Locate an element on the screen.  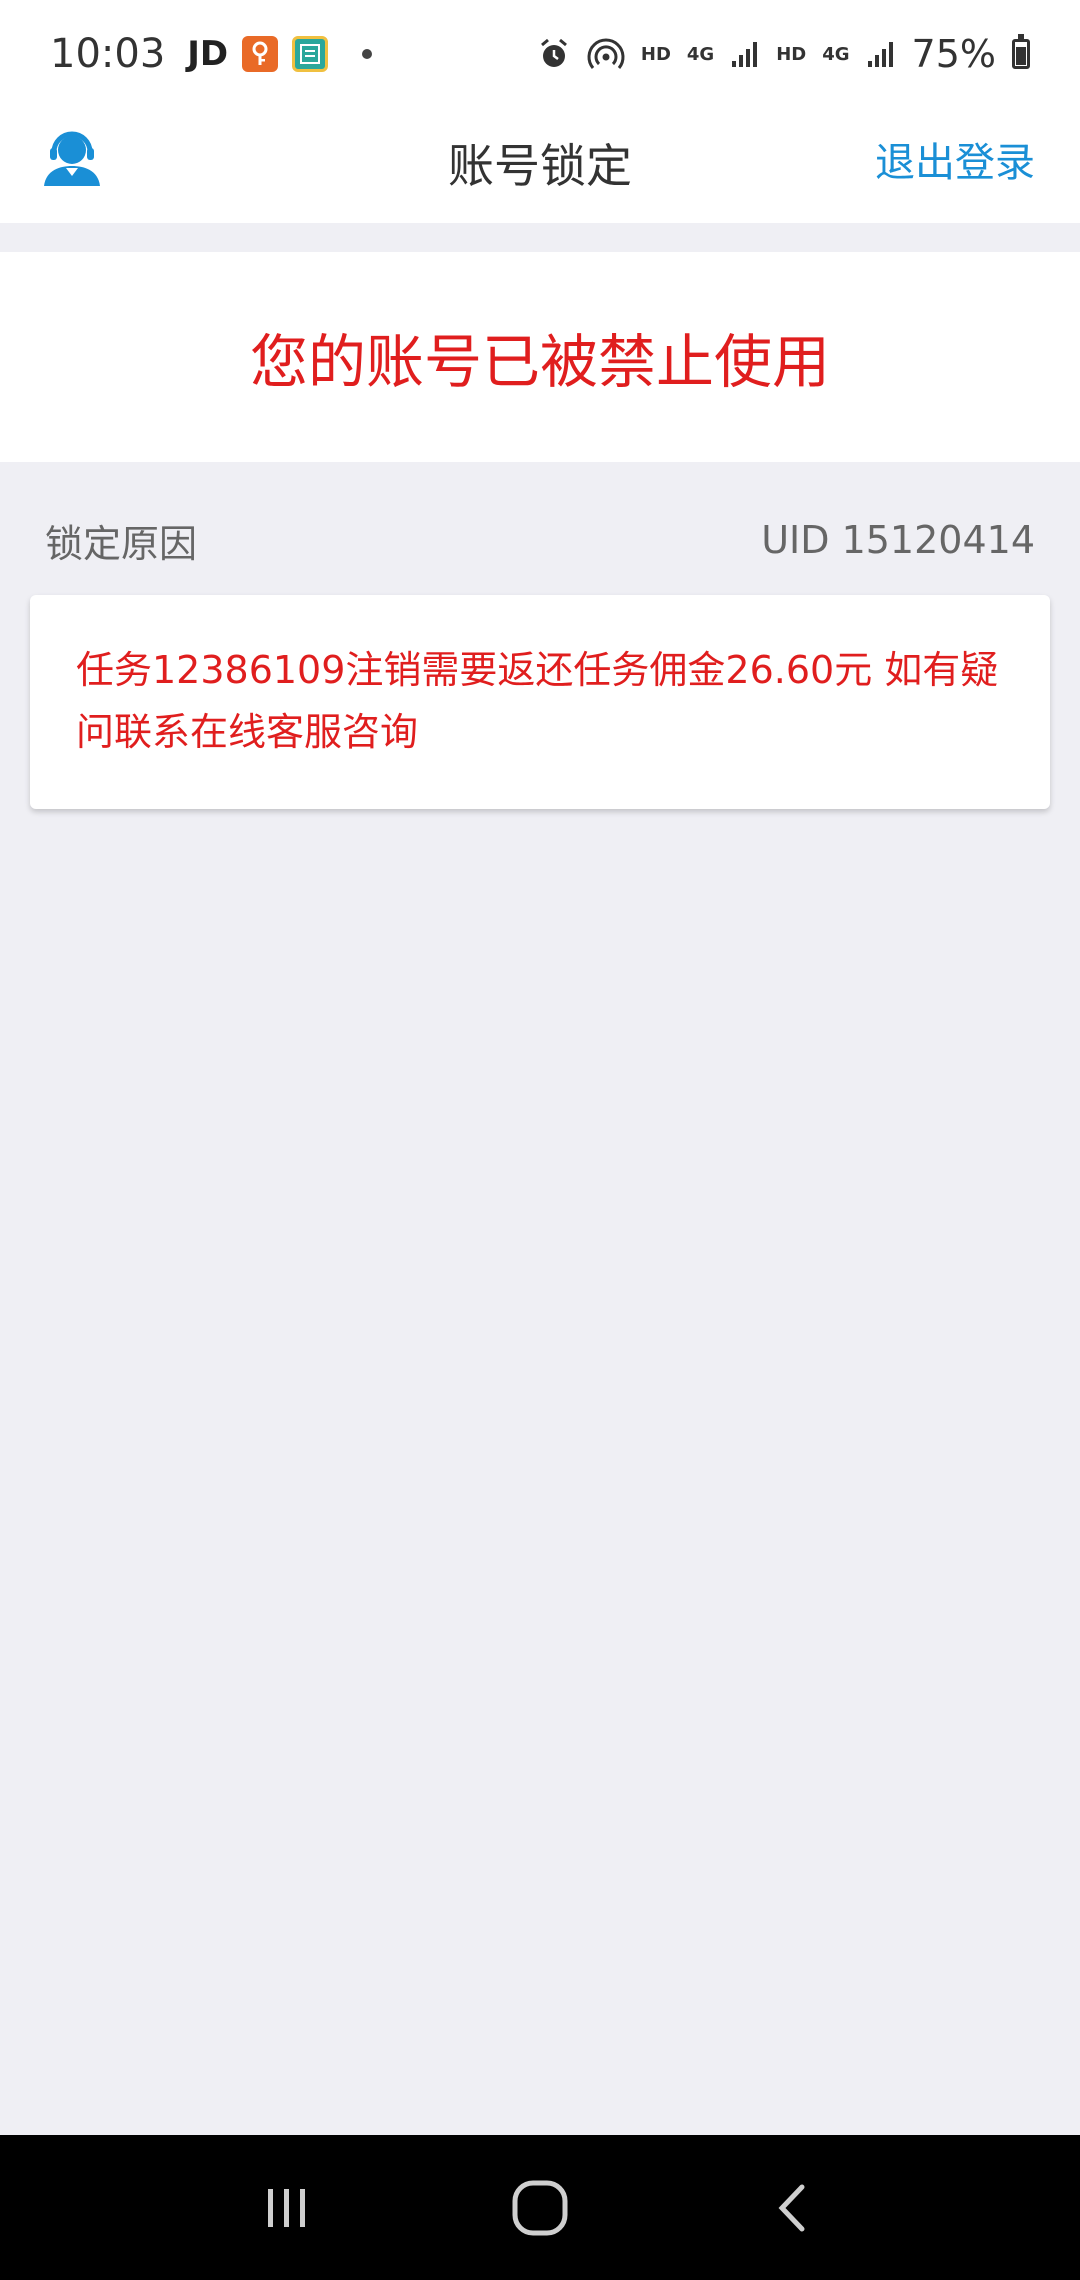
battery-fill is located at coordinates (1021, 56).